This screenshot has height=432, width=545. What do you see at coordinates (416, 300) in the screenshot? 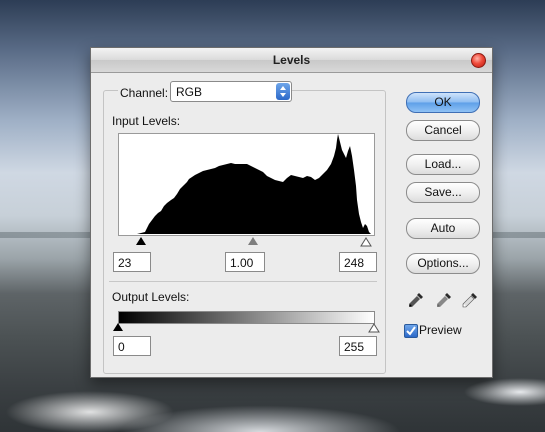
I see `black-eyedropper-icon` at bounding box center [416, 300].